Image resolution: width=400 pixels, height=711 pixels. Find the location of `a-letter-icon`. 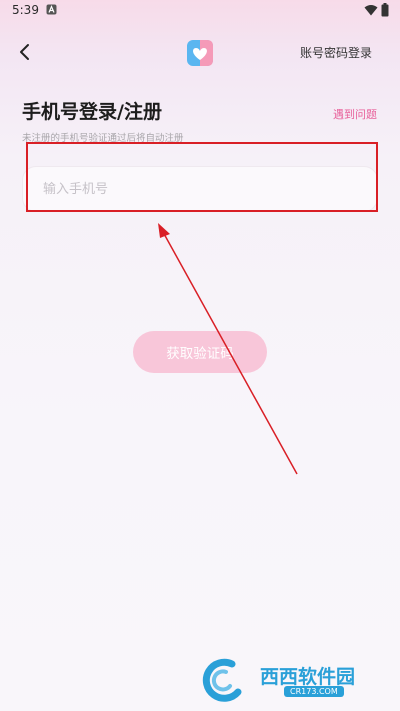

a-letter-icon is located at coordinates (51, 9).